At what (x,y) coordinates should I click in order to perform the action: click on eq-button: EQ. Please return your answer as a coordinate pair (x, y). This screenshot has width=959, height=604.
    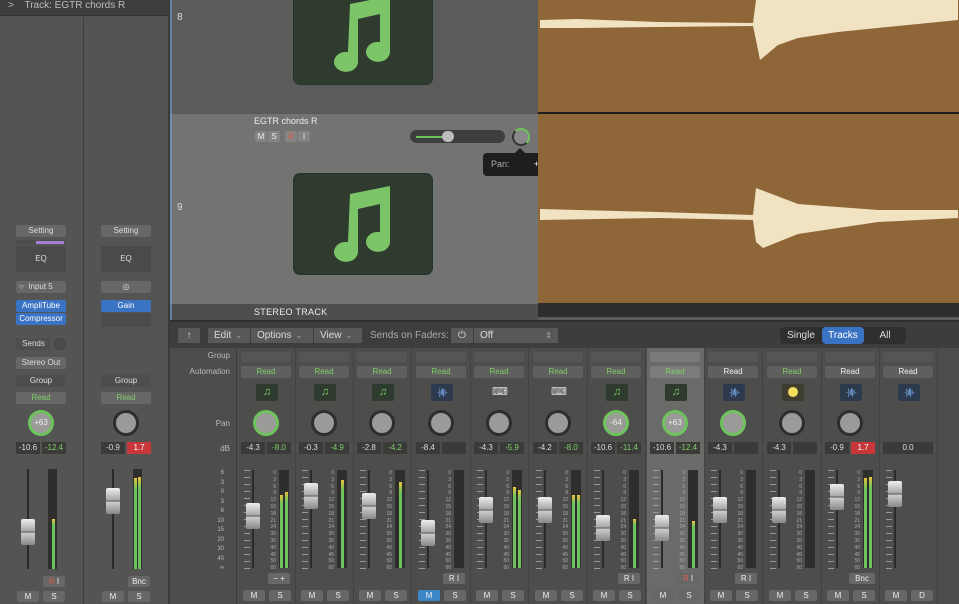
    Looking at the image, I should click on (41, 259).